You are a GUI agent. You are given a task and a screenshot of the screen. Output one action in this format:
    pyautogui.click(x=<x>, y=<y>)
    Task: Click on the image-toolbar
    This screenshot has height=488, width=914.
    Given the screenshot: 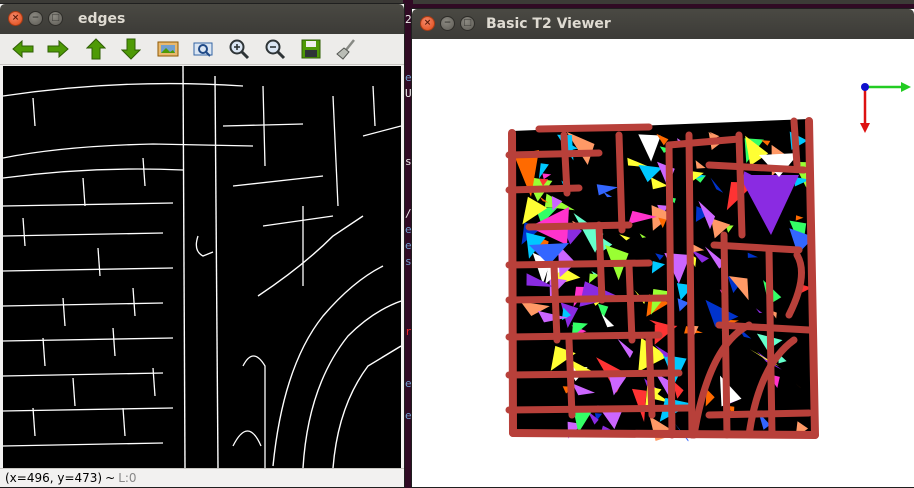 What is the action you would take?
    pyautogui.click(x=202, y=49)
    